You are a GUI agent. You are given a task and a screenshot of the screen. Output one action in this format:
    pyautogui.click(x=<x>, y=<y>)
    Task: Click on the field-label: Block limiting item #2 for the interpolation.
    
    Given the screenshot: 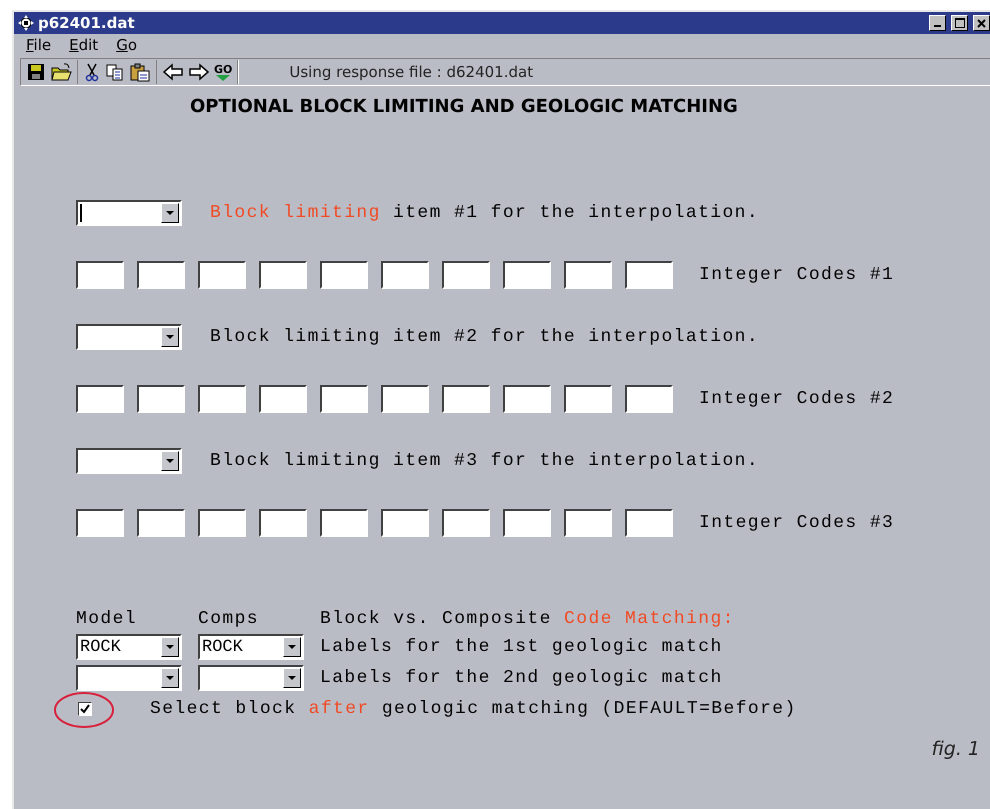 What is the action you would take?
    pyautogui.click(x=485, y=337)
    